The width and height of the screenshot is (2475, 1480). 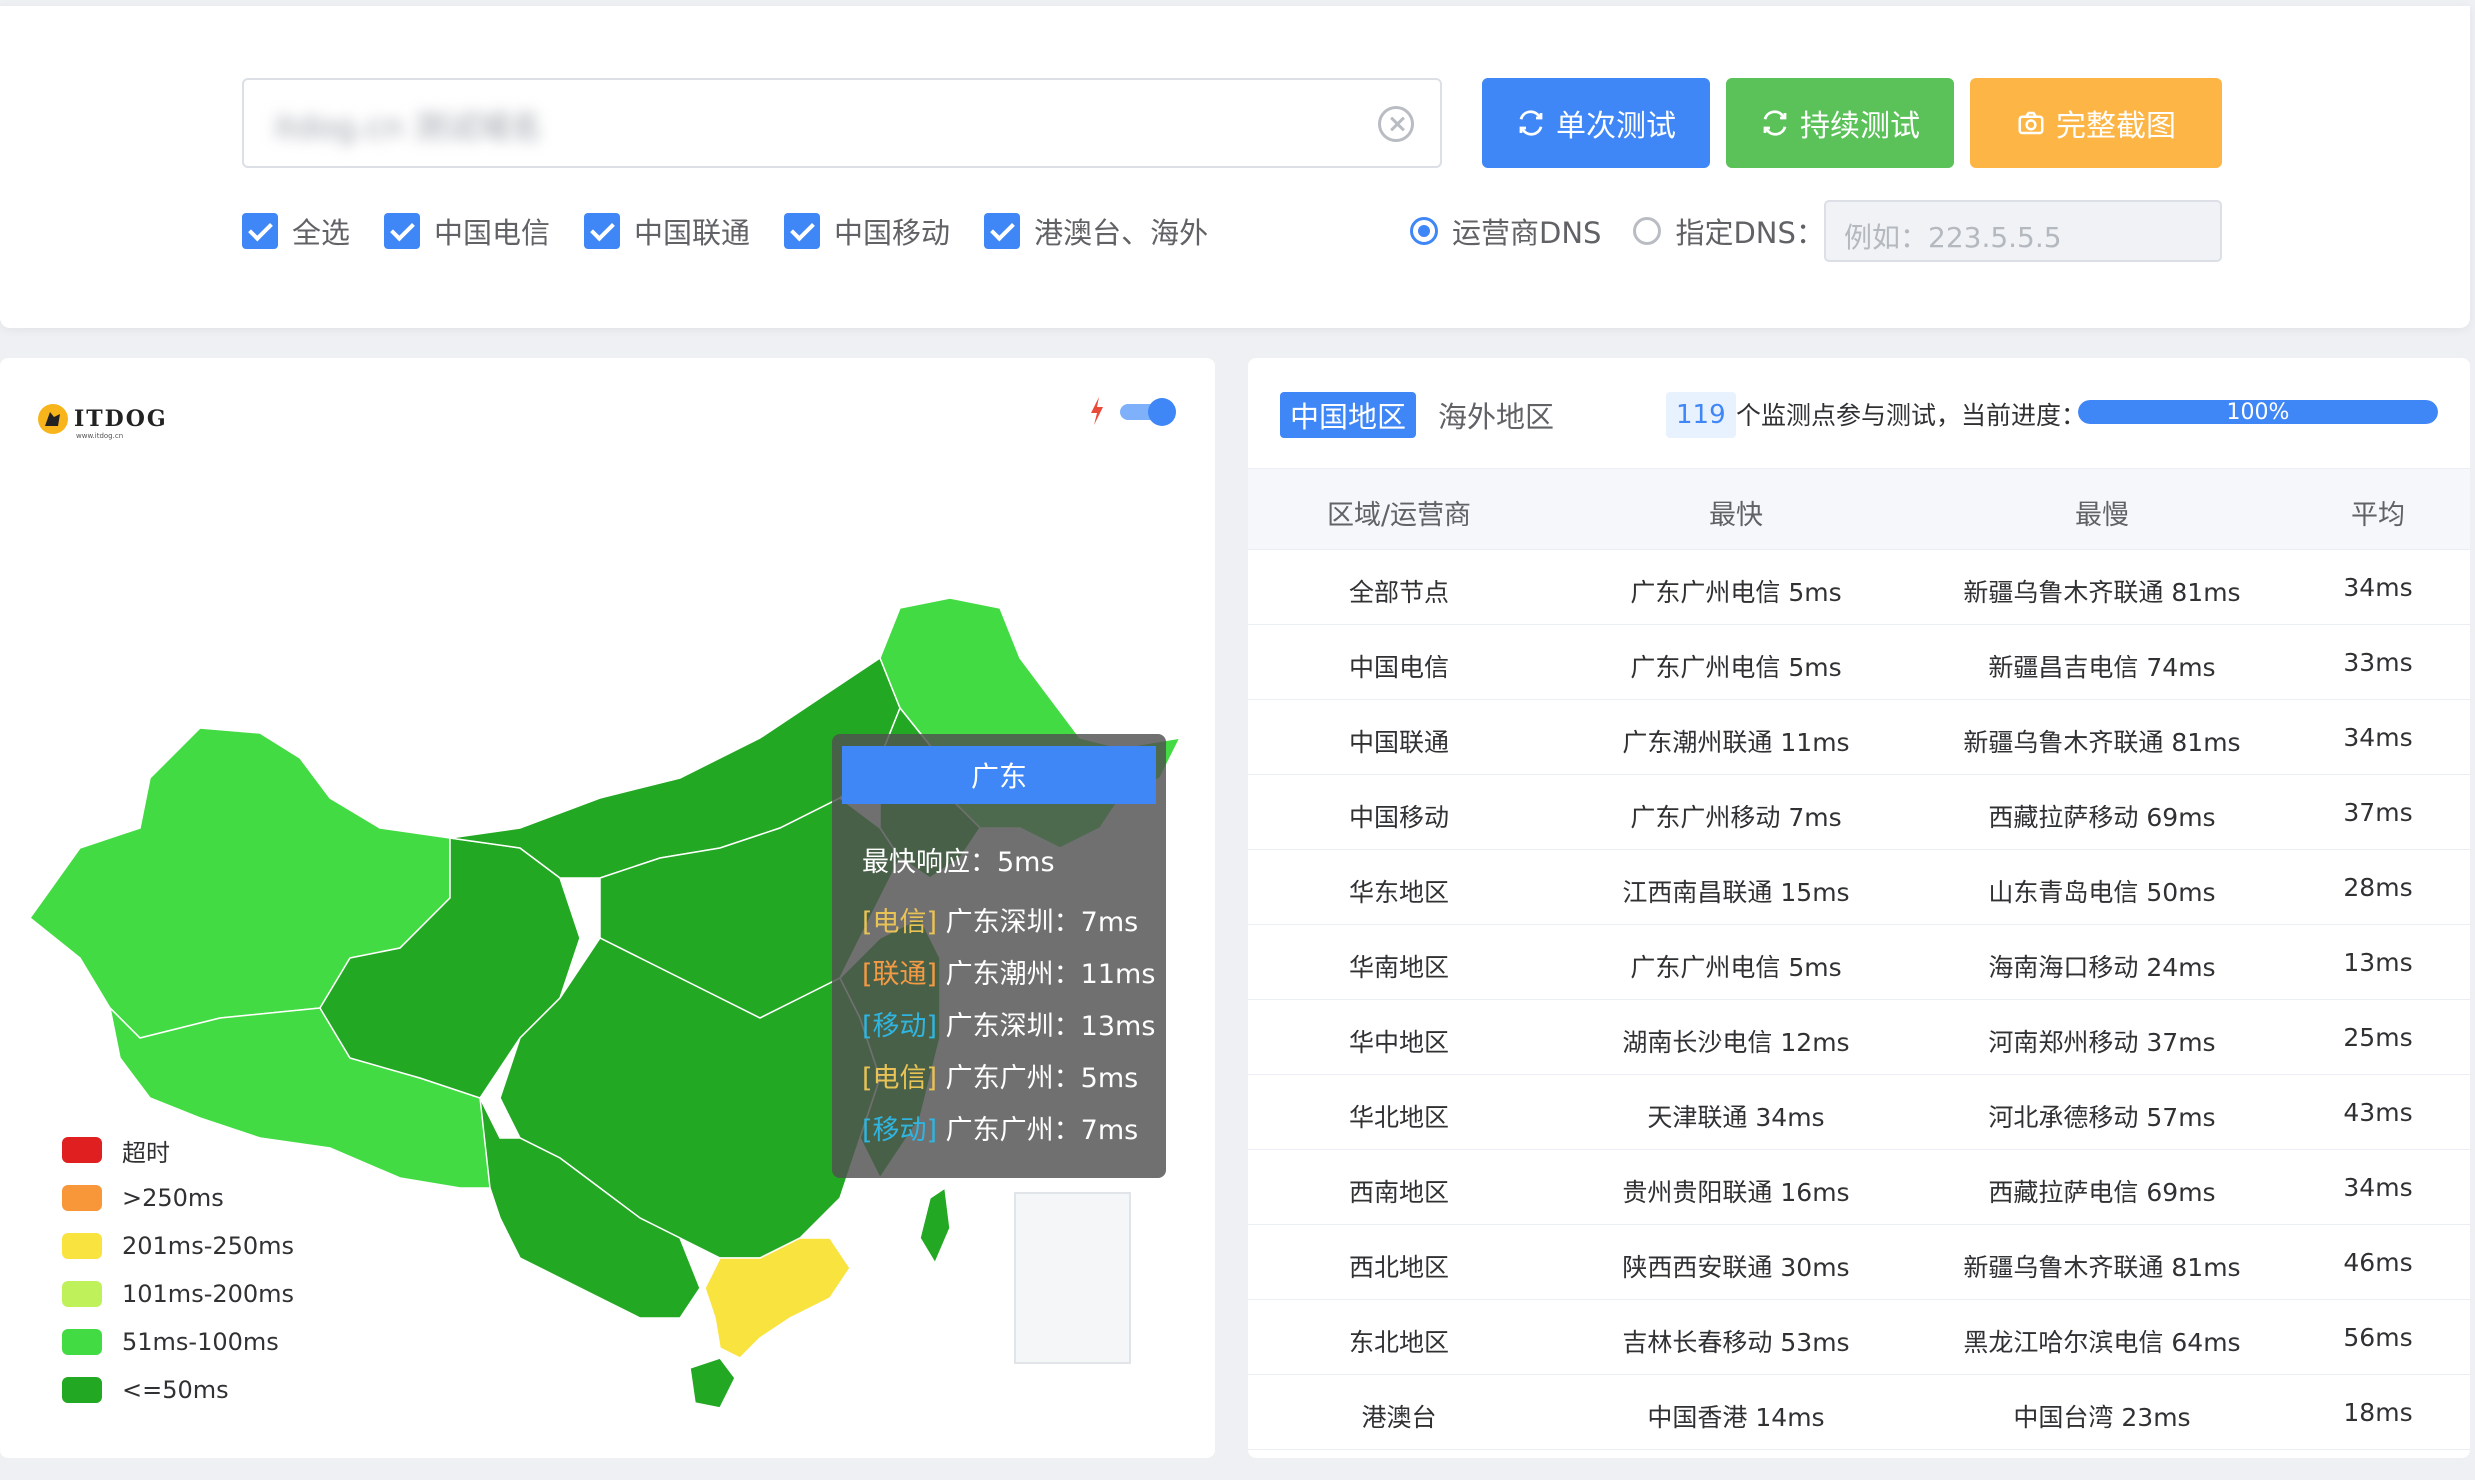 What do you see at coordinates (2102, 817) in the screenshot?
I see `table-cell: 西藏拉萨移动 69ms` at bounding box center [2102, 817].